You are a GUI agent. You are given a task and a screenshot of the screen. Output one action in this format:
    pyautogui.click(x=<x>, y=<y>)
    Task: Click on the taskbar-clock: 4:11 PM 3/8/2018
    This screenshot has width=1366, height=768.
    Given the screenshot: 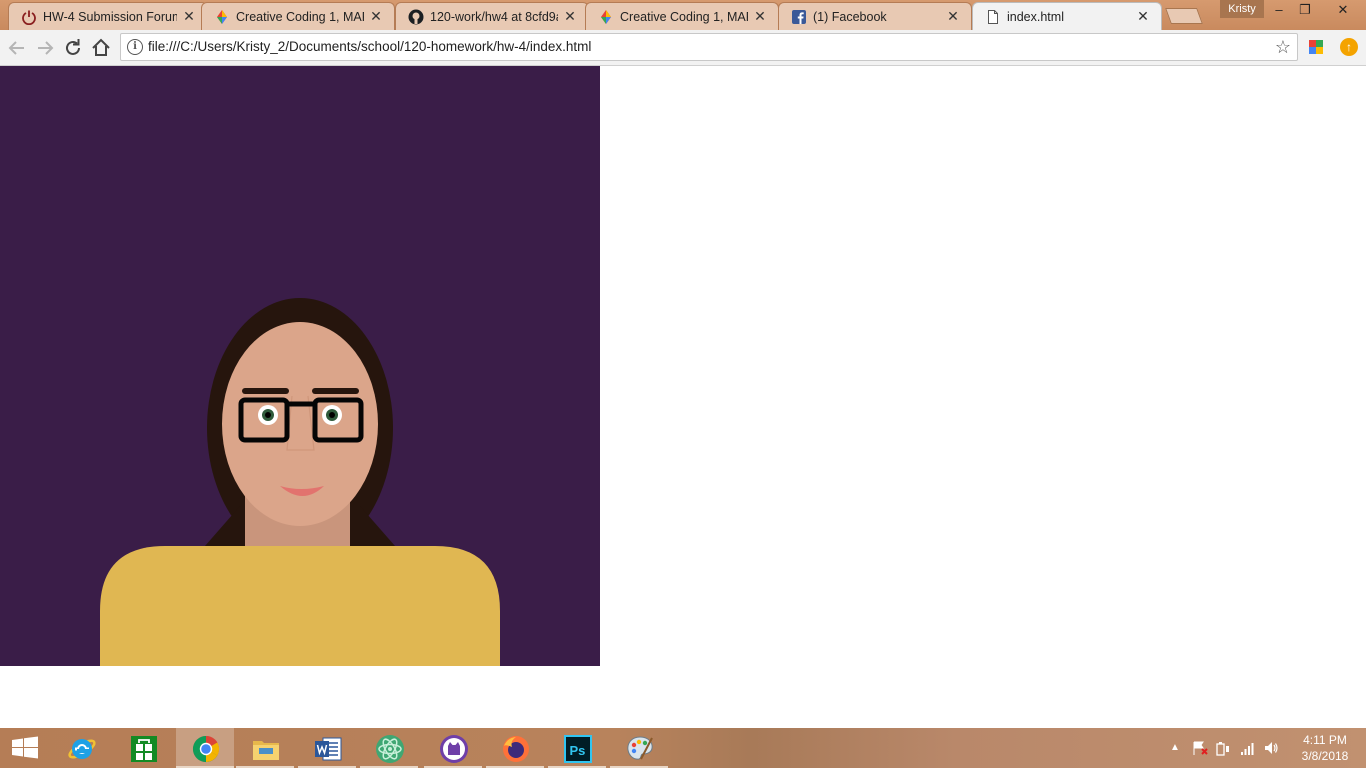 What is the action you would take?
    pyautogui.click(x=1325, y=748)
    